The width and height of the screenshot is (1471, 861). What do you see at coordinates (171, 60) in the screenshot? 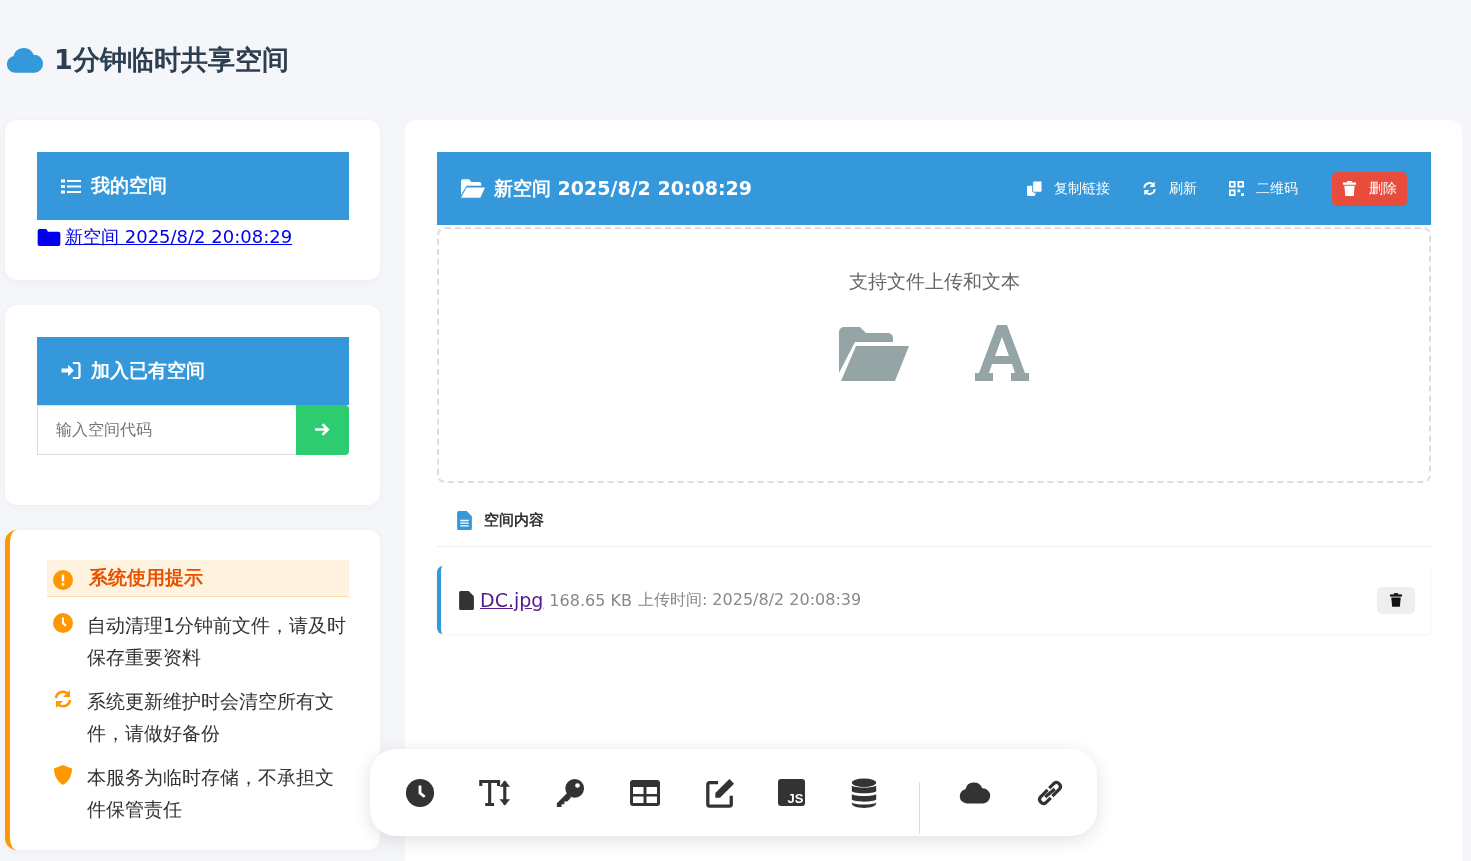
I see `page-title: 1分钟临时共享空间` at bounding box center [171, 60].